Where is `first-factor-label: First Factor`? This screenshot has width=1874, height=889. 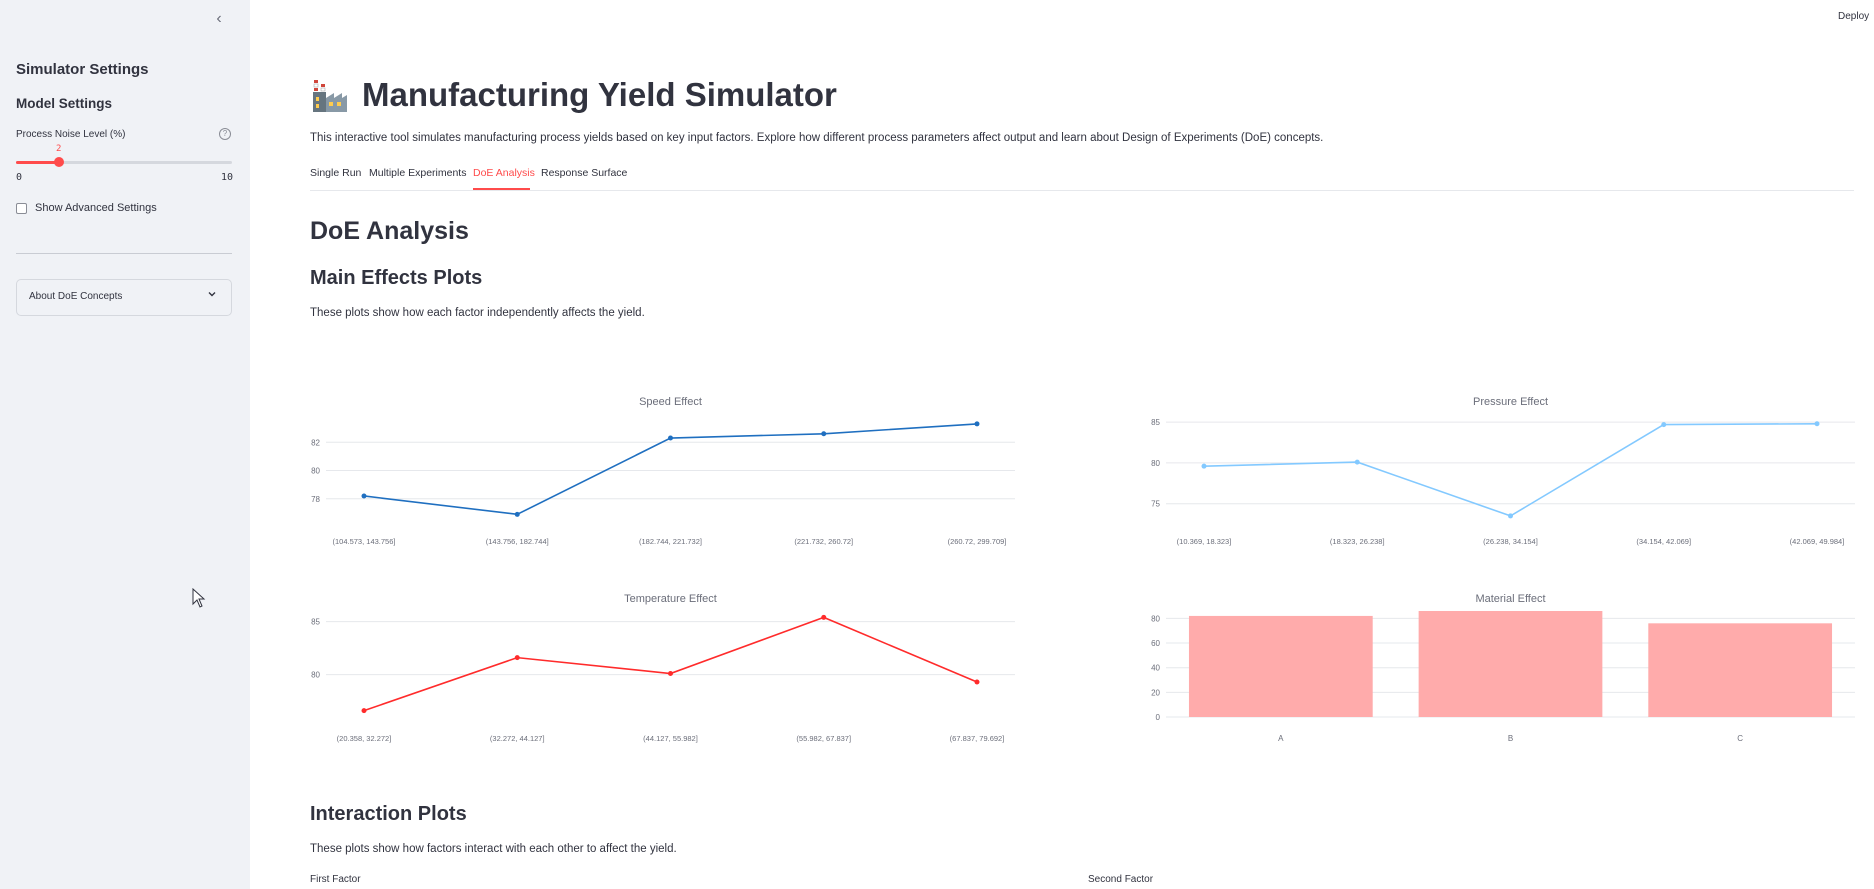
first-factor-label: First Factor is located at coordinates (335, 879).